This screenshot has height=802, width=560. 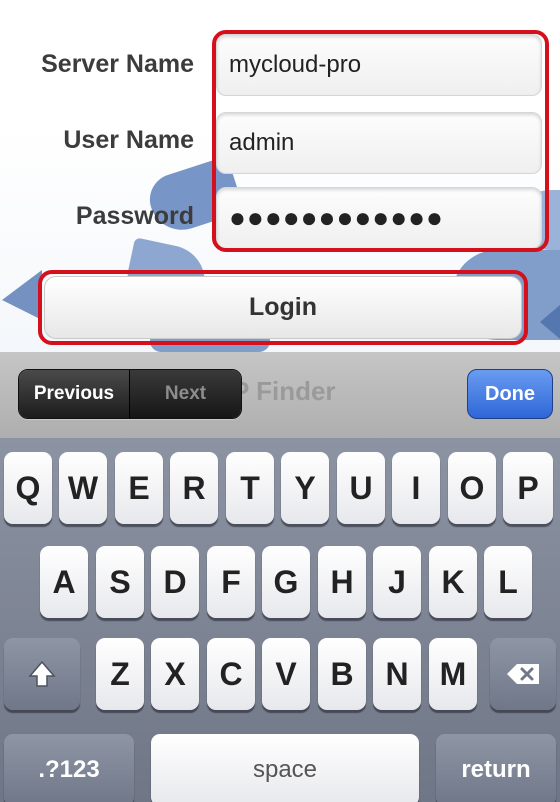 I want to click on previous-button: Previous, so click(x=74, y=394).